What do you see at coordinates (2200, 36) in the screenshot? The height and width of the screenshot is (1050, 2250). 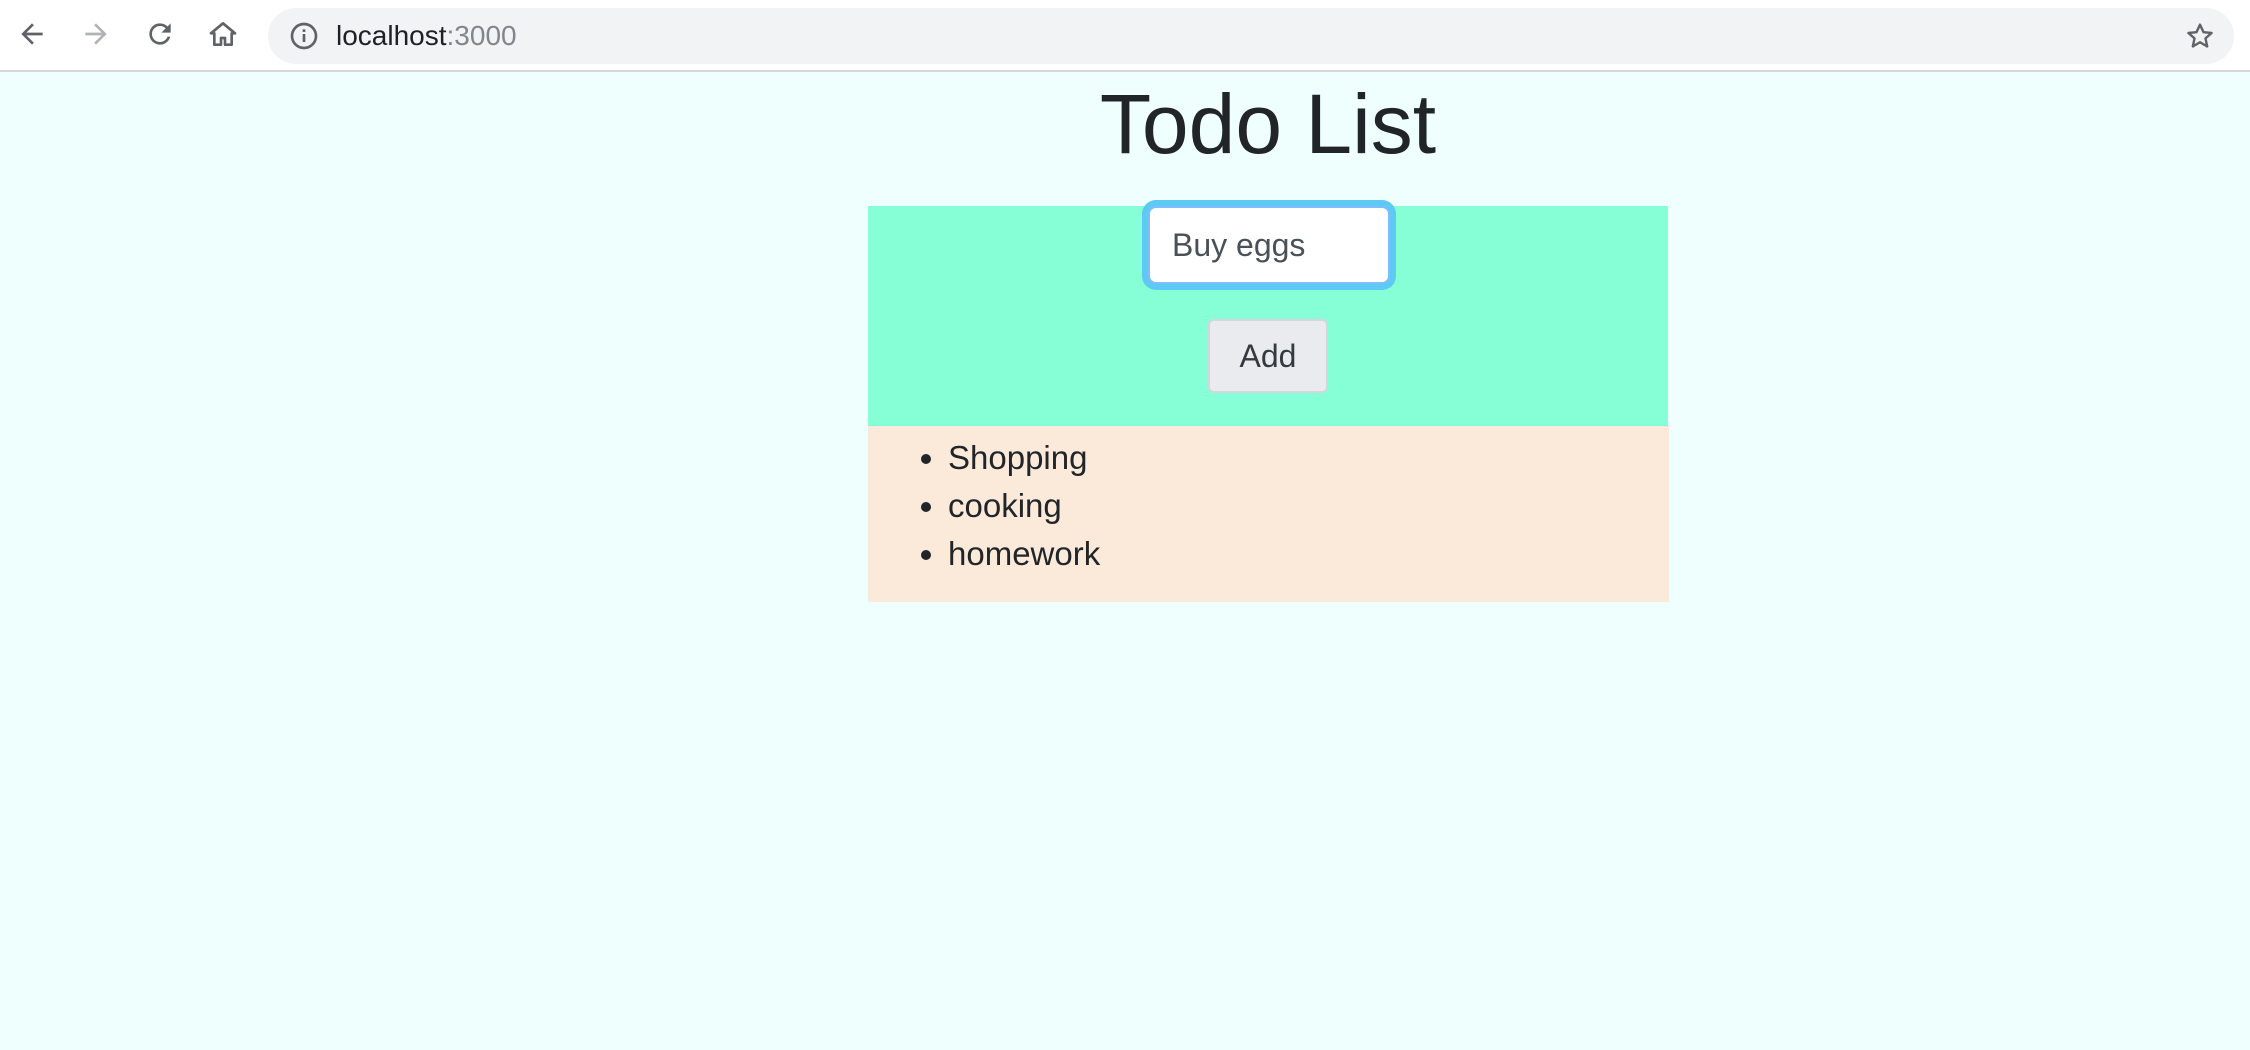 I see `star-icon` at bounding box center [2200, 36].